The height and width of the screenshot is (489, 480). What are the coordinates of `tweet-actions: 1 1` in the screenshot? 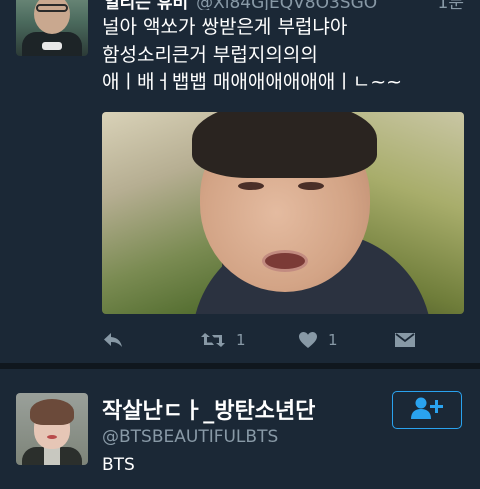 It's located at (288, 340).